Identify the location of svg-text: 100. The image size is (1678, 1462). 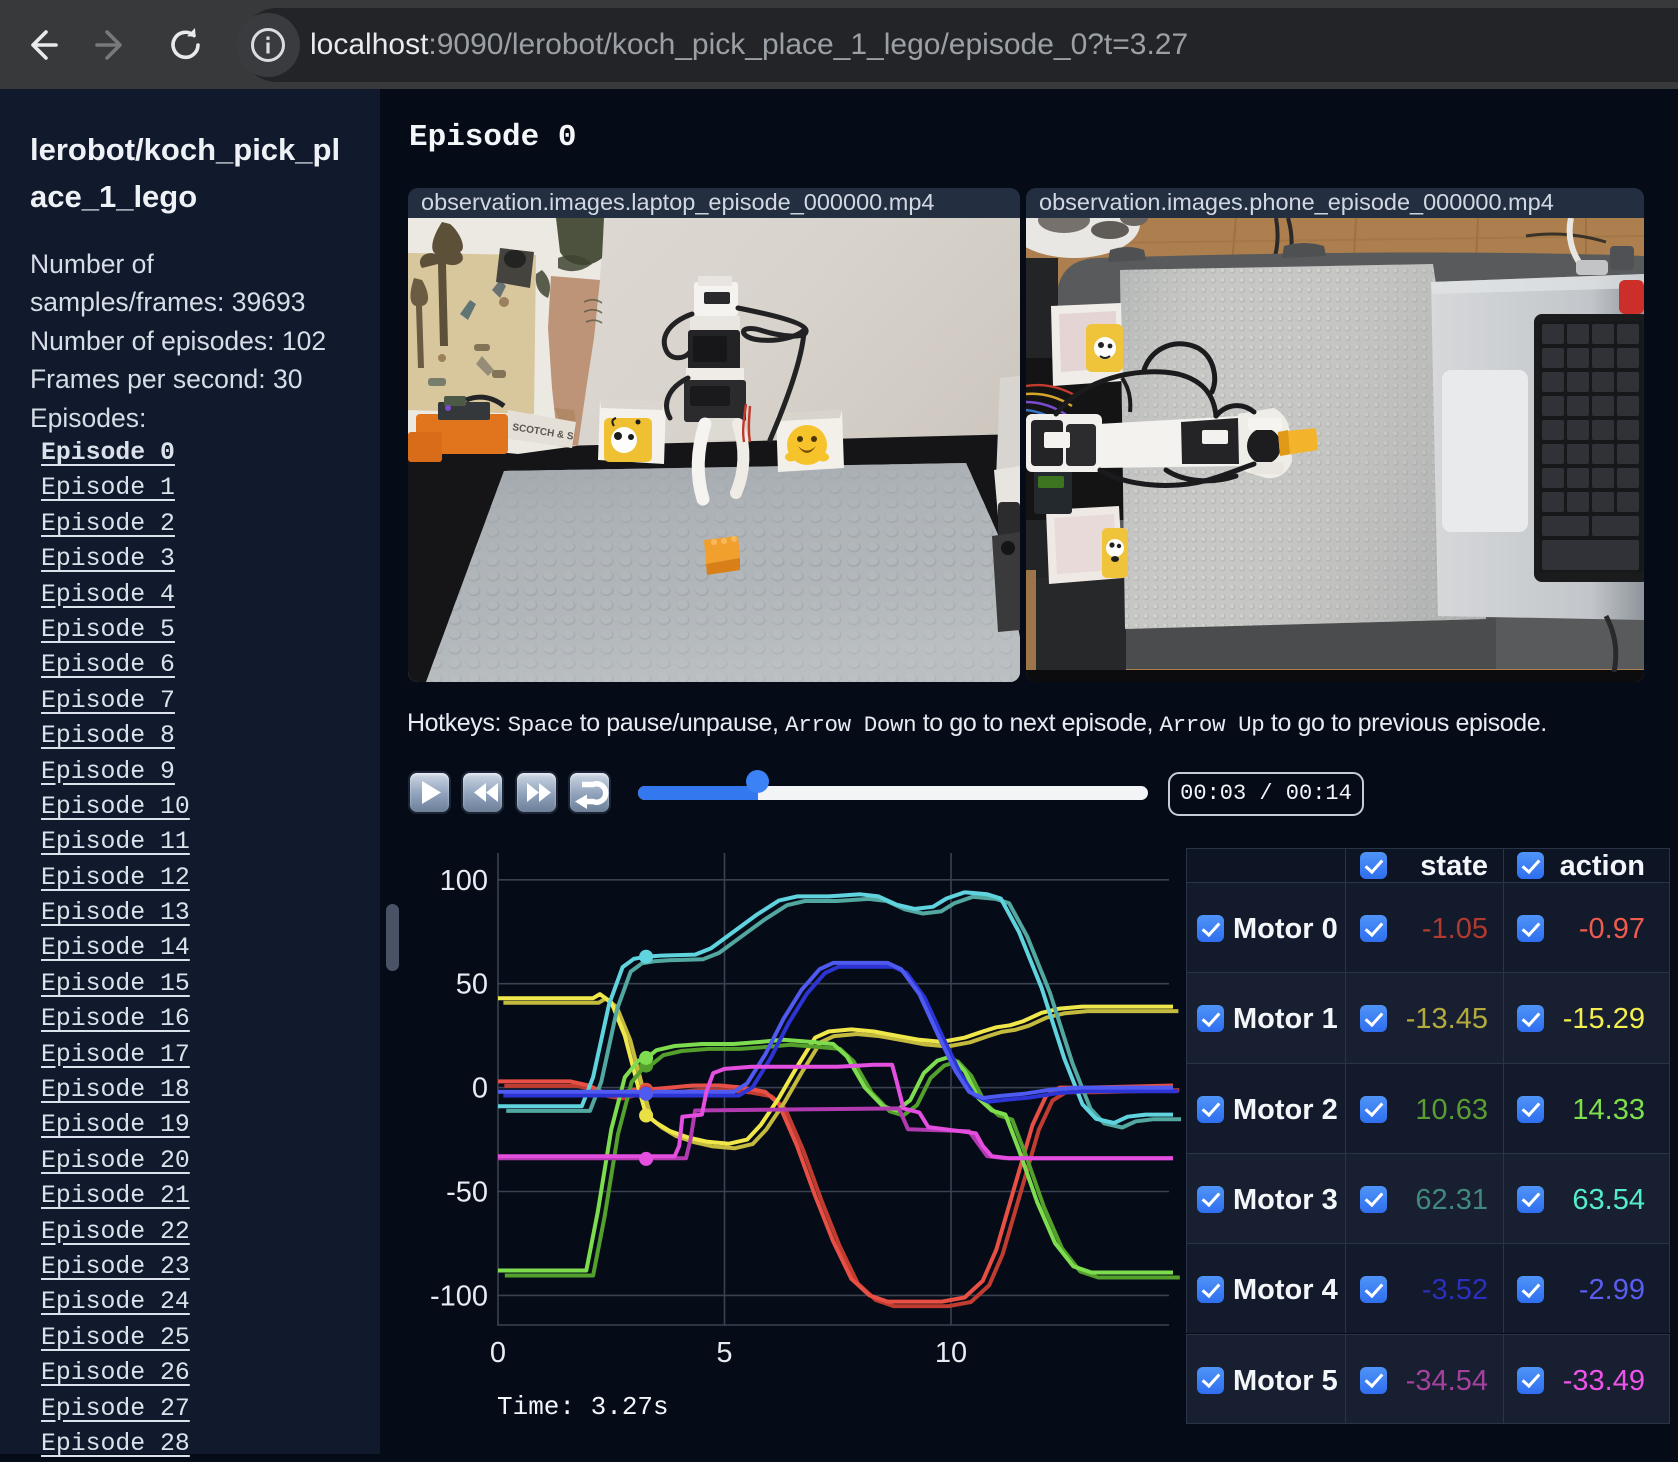
(464, 881).